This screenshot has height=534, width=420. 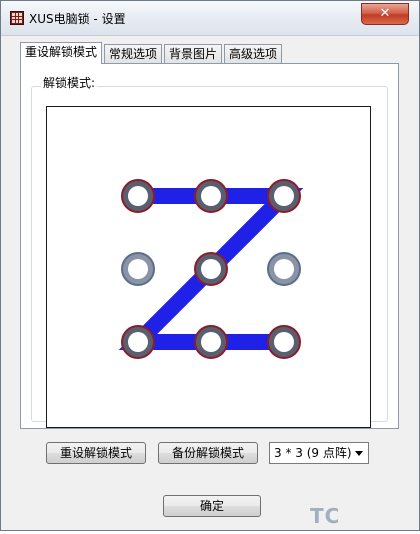 What do you see at coordinates (212, 506) in the screenshot?
I see `ok-button: 确定` at bounding box center [212, 506].